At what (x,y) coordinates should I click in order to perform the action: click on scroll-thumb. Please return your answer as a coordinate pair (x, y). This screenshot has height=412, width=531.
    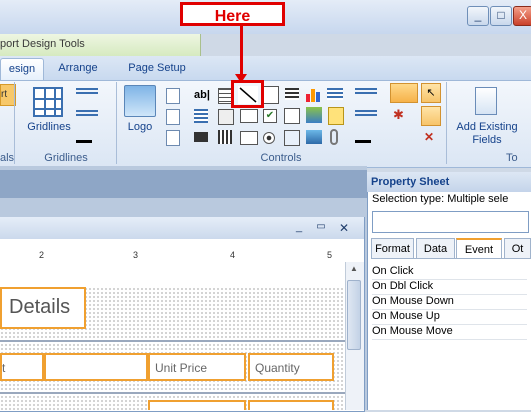
    Looking at the image, I should click on (354, 315).